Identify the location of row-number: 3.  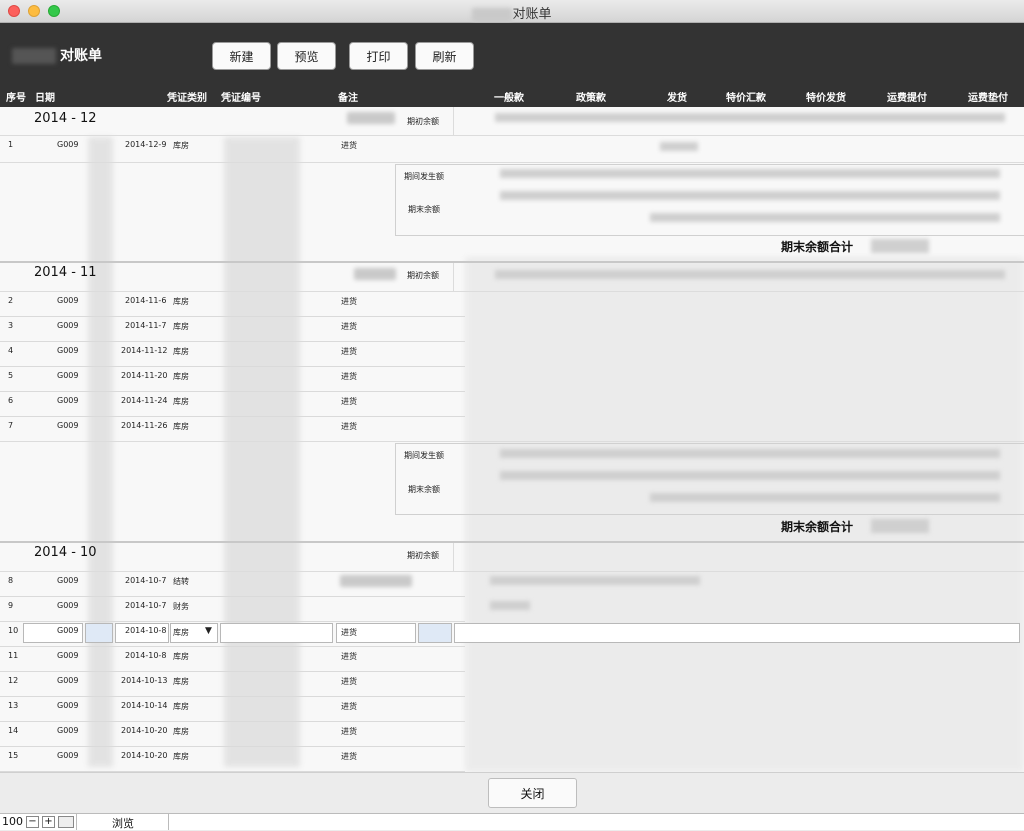
(11, 325).